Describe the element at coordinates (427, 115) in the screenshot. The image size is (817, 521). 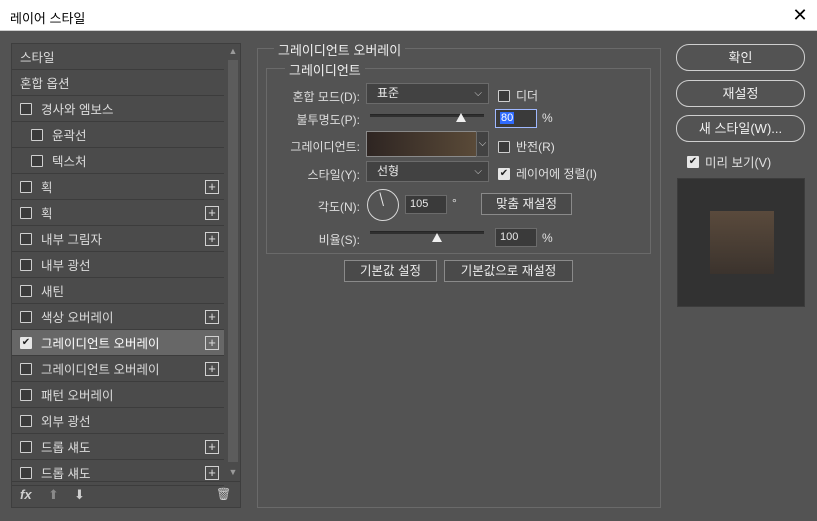
I see `opacity-slider-track` at that location.